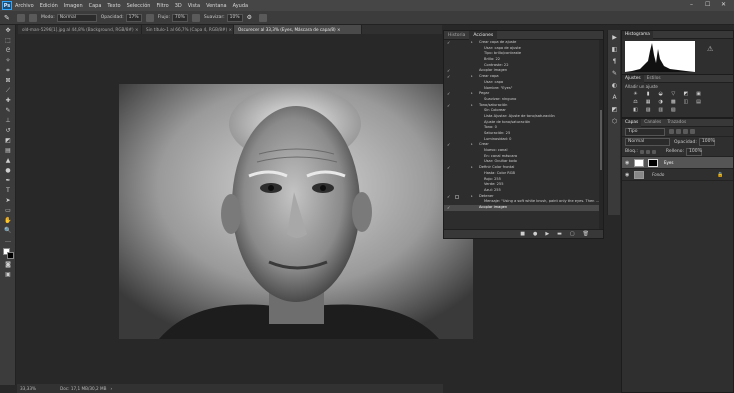  What do you see at coordinates (8, 151) in the screenshot?
I see `gradient-tool-icon: ▤` at bounding box center [8, 151].